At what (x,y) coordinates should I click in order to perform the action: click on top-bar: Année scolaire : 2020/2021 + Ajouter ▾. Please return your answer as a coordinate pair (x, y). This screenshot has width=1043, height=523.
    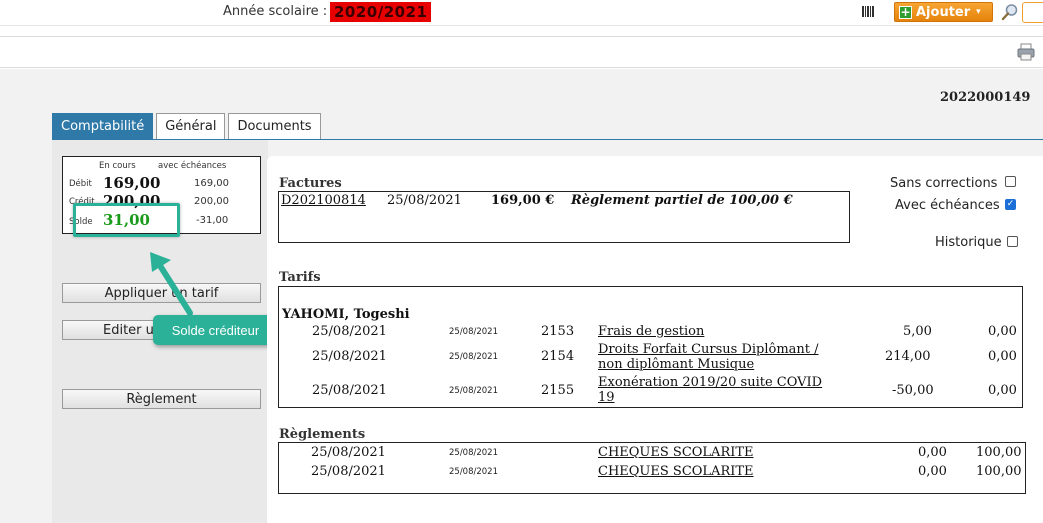
    Looking at the image, I should click on (521, 13).